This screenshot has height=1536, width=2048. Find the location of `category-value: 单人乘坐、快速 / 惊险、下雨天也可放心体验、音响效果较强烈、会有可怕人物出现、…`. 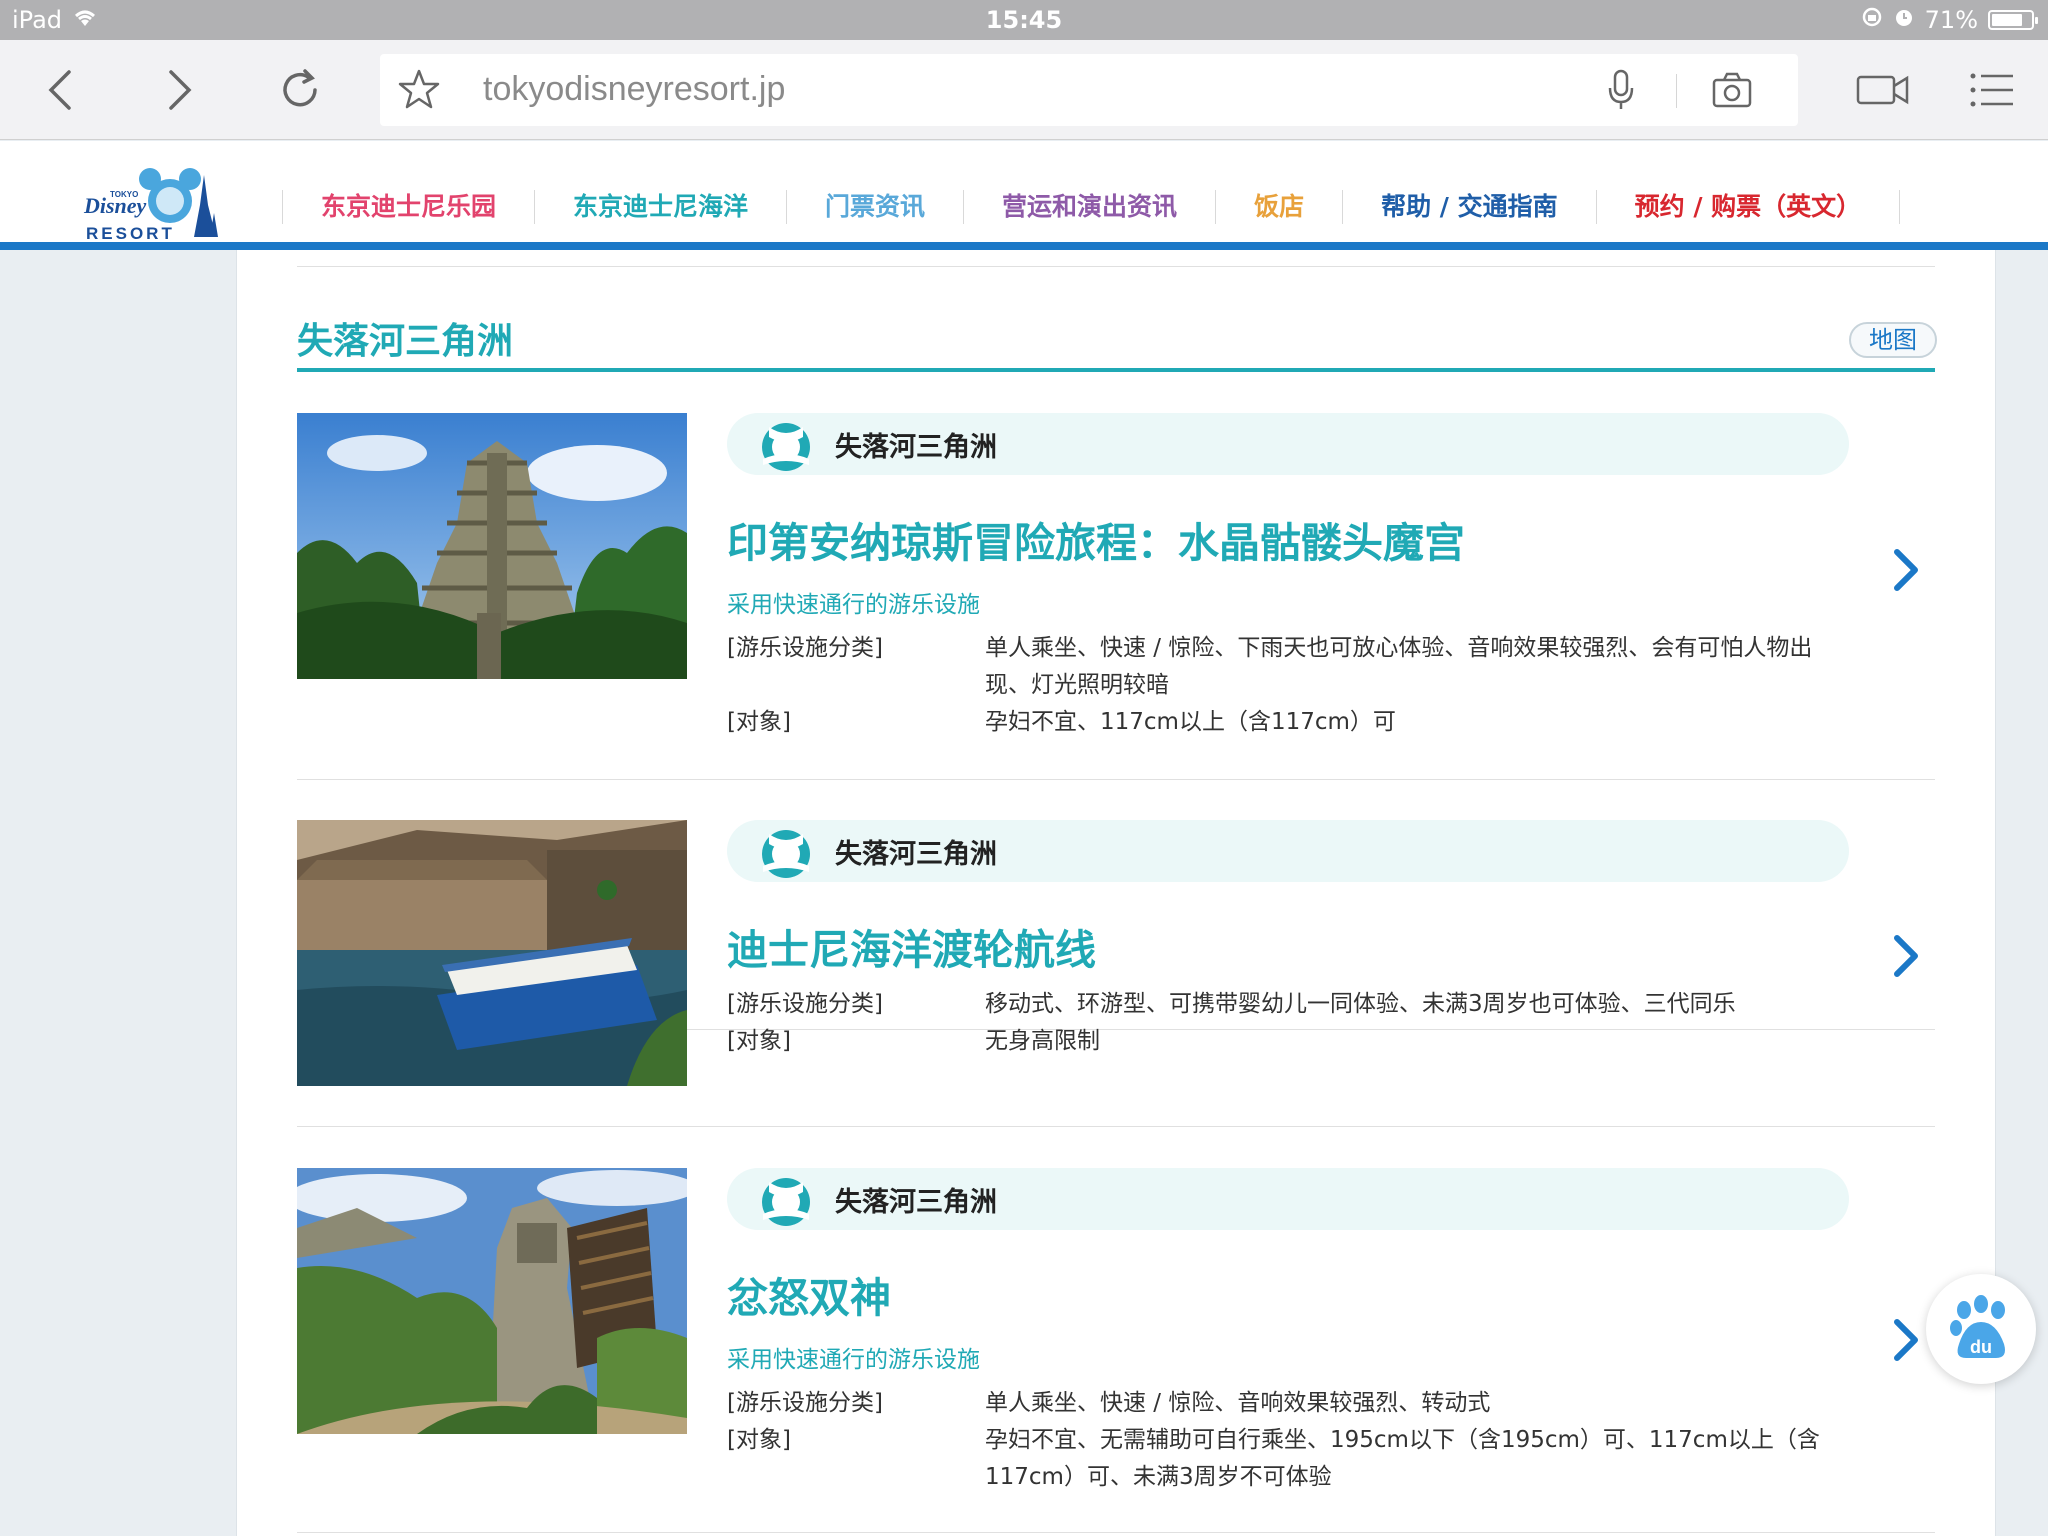

category-value: 单人乘坐、快速 / 惊险、下雨天也可放心体验、音响效果较强烈、会有可怕人物出现、… is located at coordinates (1399, 666).